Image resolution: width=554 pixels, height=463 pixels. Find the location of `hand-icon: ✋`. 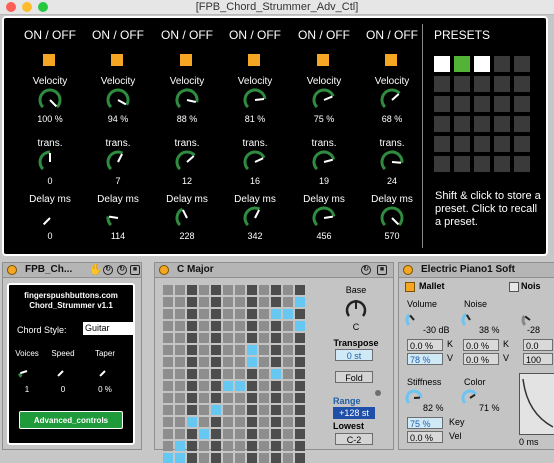

hand-icon: ✋ is located at coordinates (96, 269).